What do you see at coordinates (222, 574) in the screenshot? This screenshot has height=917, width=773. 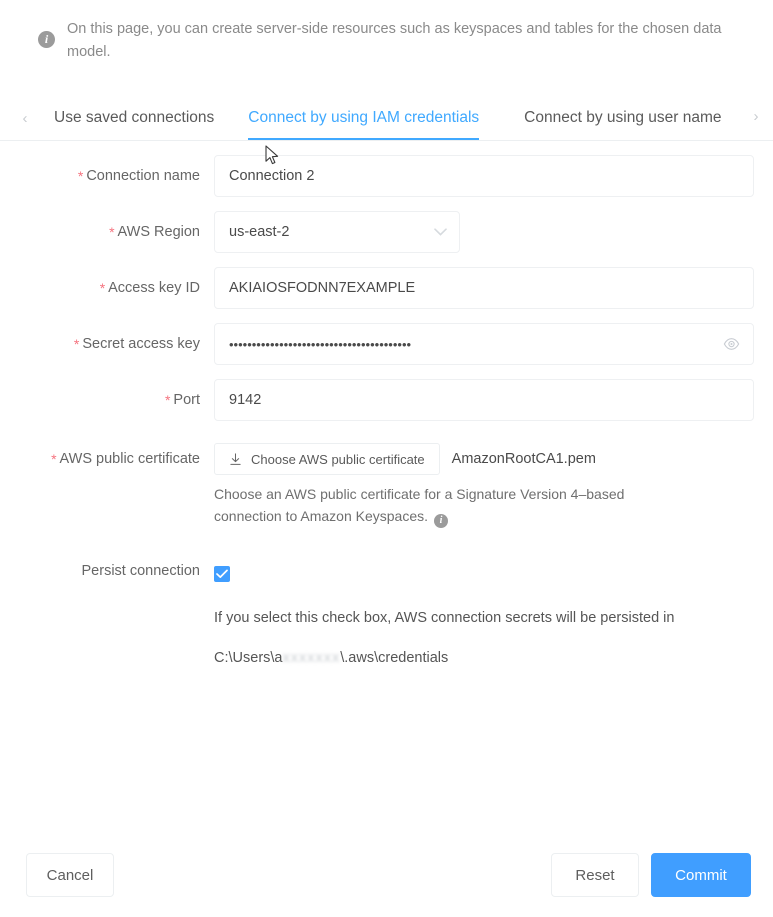 I see `persist-connection-checkbox` at bounding box center [222, 574].